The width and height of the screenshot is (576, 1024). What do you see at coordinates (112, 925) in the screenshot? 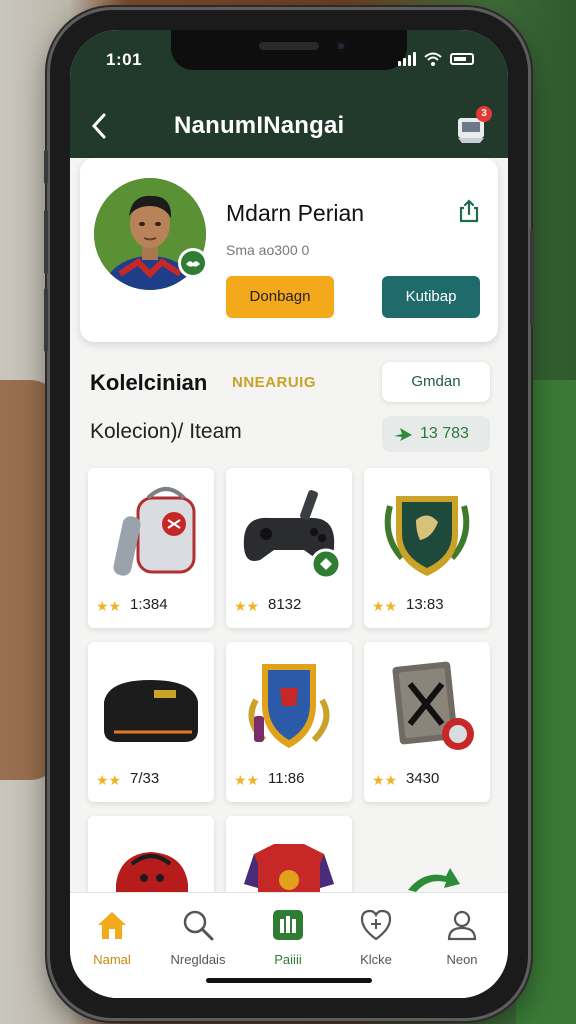
I see `home-icon` at bounding box center [112, 925].